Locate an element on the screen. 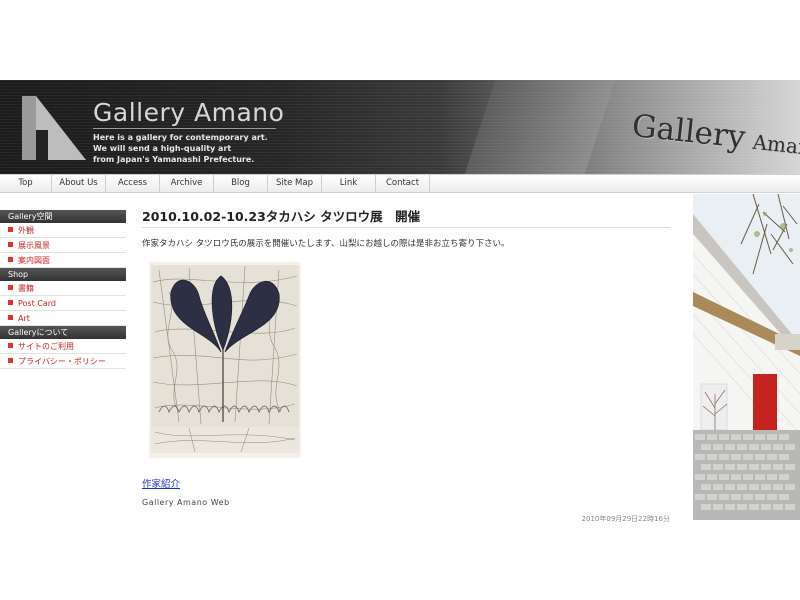  sidebar-item-label: 書籍 is located at coordinates (26, 288).